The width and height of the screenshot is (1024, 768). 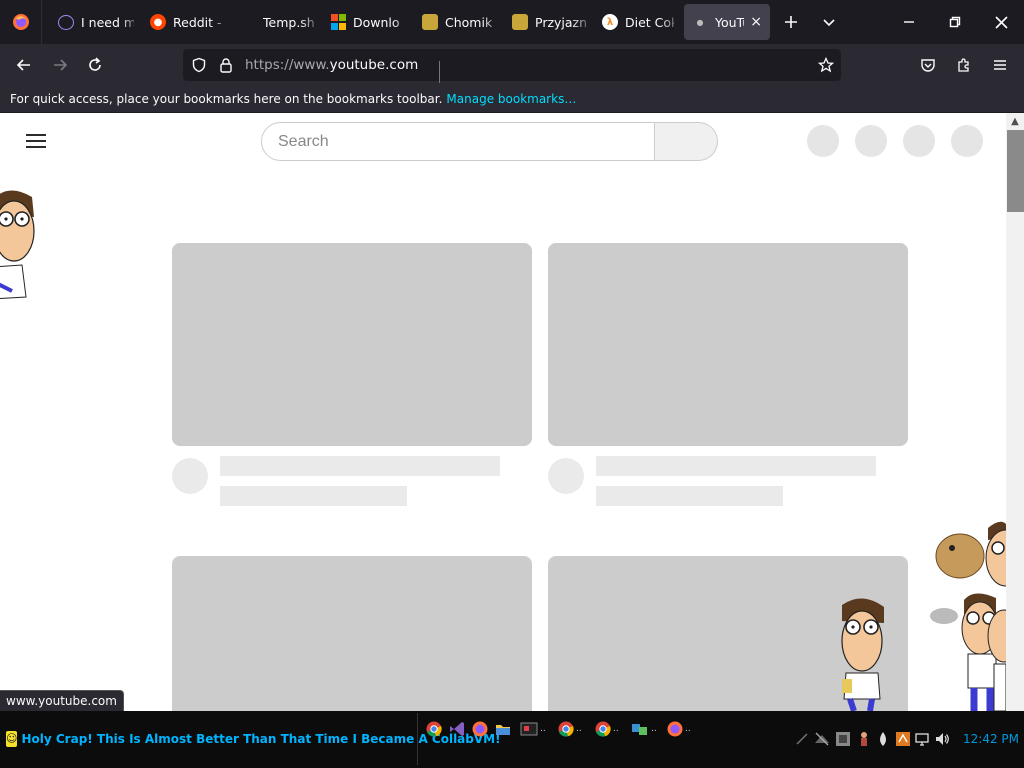 I want to click on new-tab-button, so click(x=791, y=22).